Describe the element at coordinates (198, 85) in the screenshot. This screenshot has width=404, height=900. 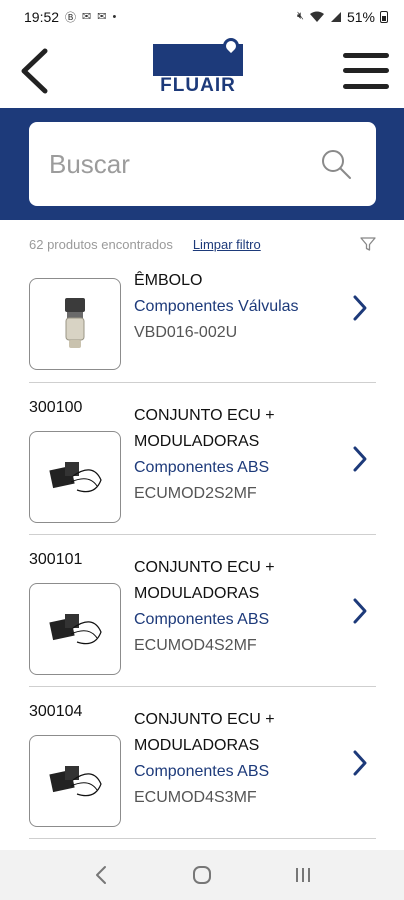
I see `logo-text: FLUAIR` at that location.